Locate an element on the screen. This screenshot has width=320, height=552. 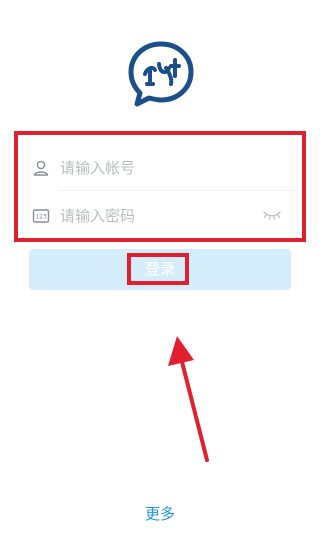
chat-bubble-logo-icon is located at coordinates (161, 74).